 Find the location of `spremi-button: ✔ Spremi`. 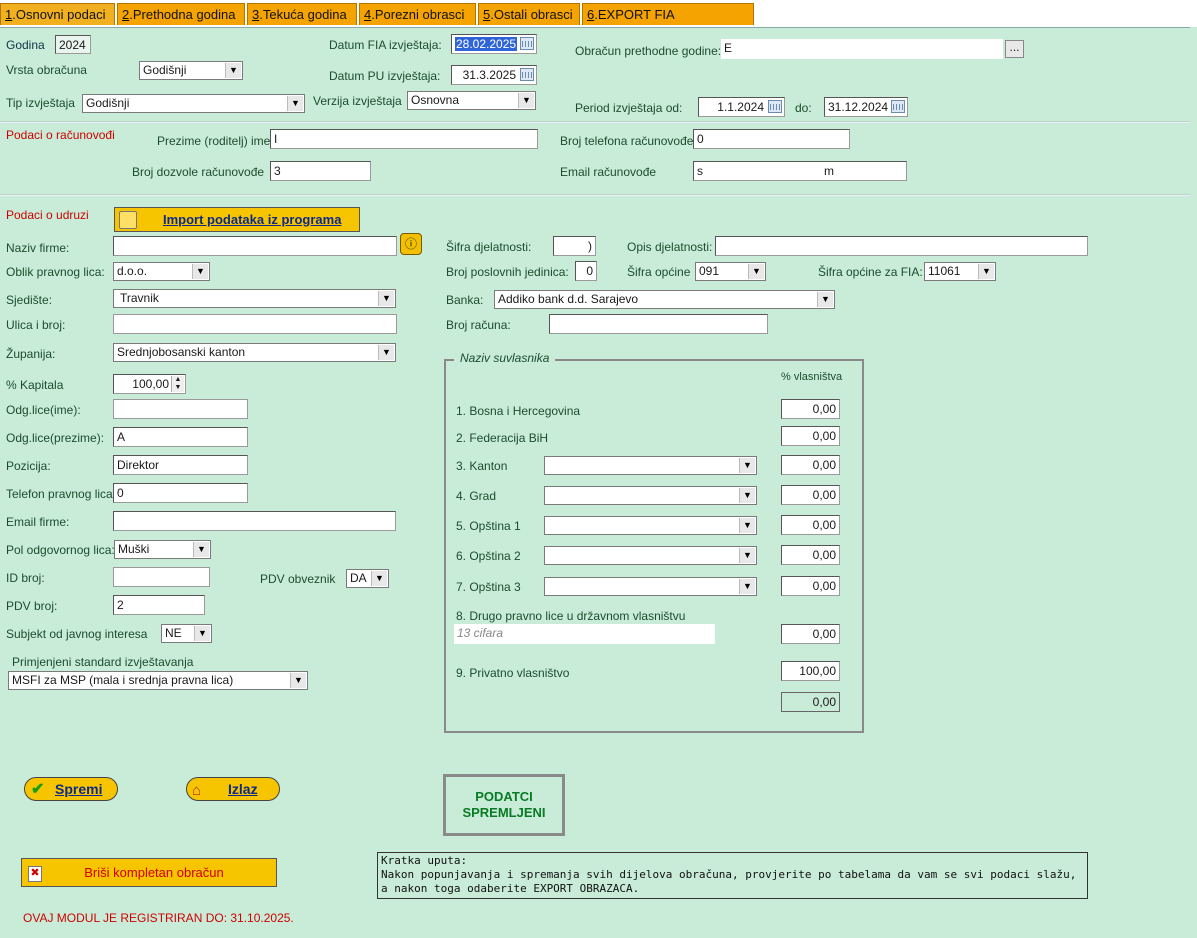

spremi-button: ✔ Spremi is located at coordinates (71, 789).